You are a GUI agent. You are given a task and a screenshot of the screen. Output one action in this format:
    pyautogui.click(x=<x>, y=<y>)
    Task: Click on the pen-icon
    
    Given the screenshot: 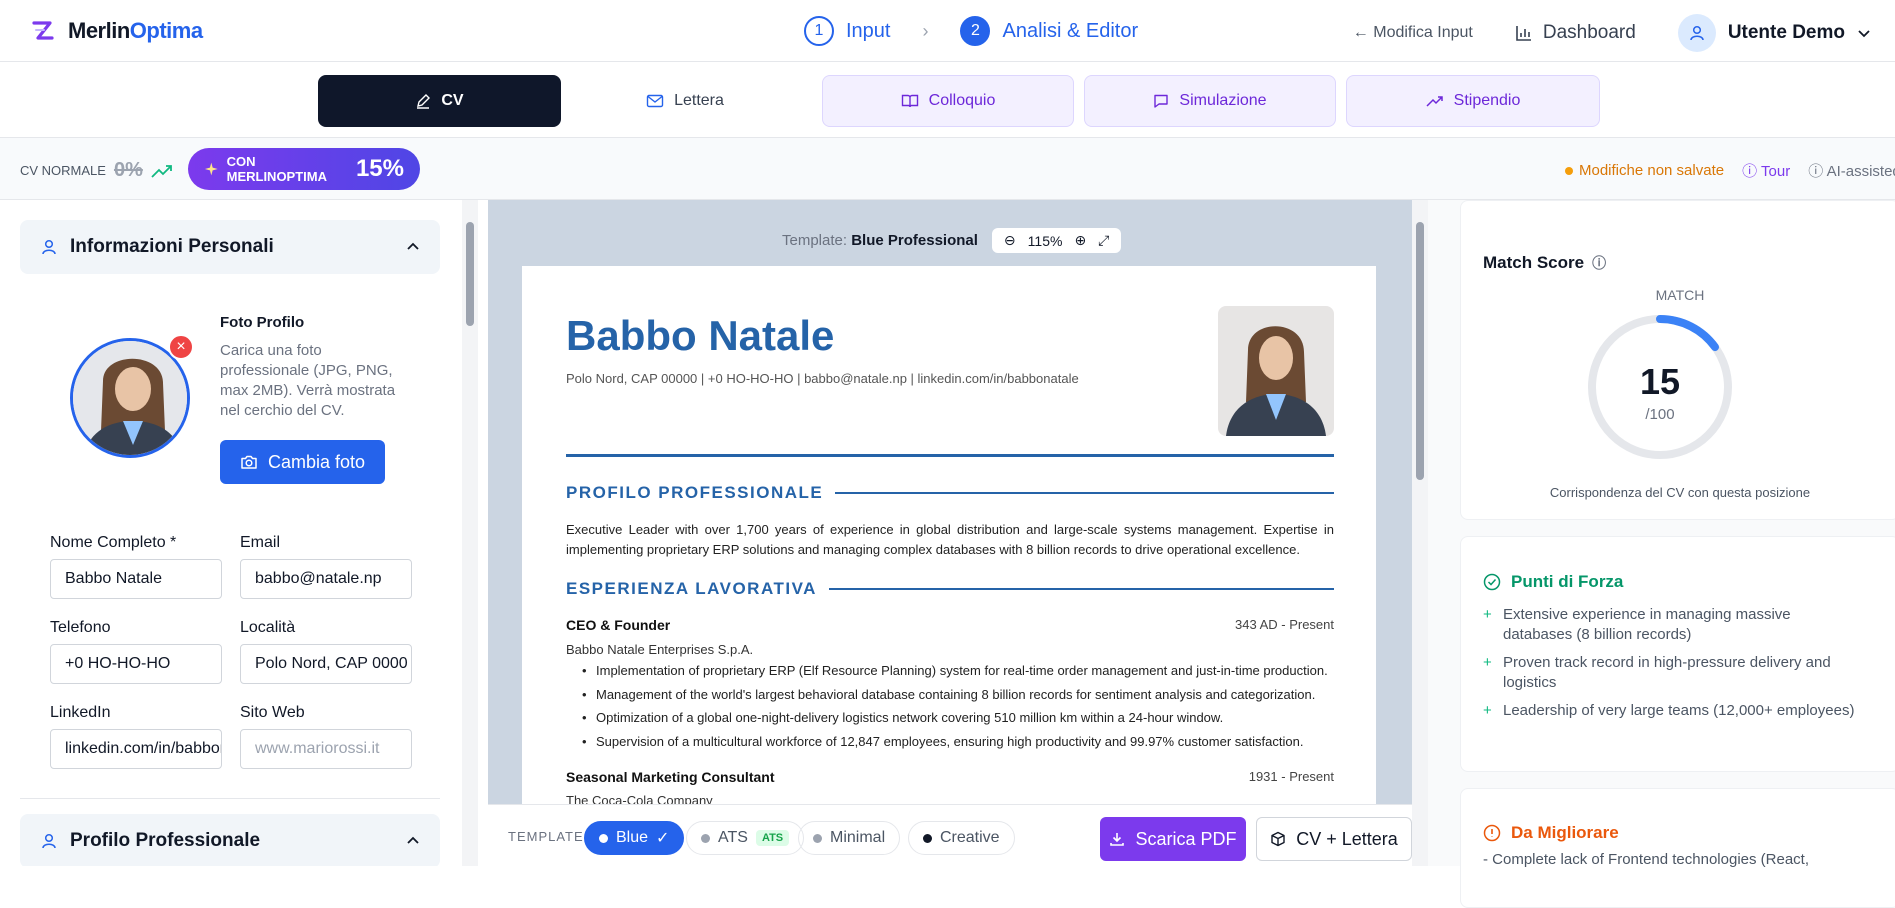 What is the action you would take?
    pyautogui.click(x=424, y=101)
    